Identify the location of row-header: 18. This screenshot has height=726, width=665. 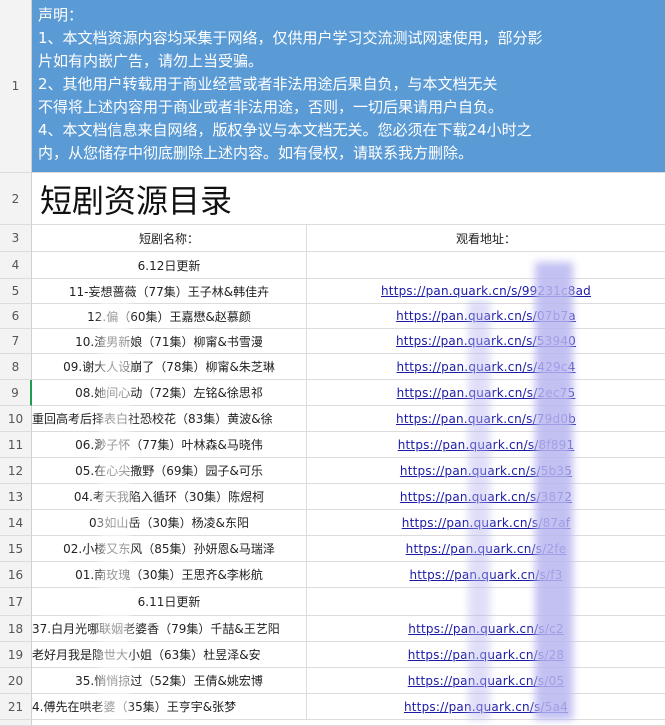
(16, 629).